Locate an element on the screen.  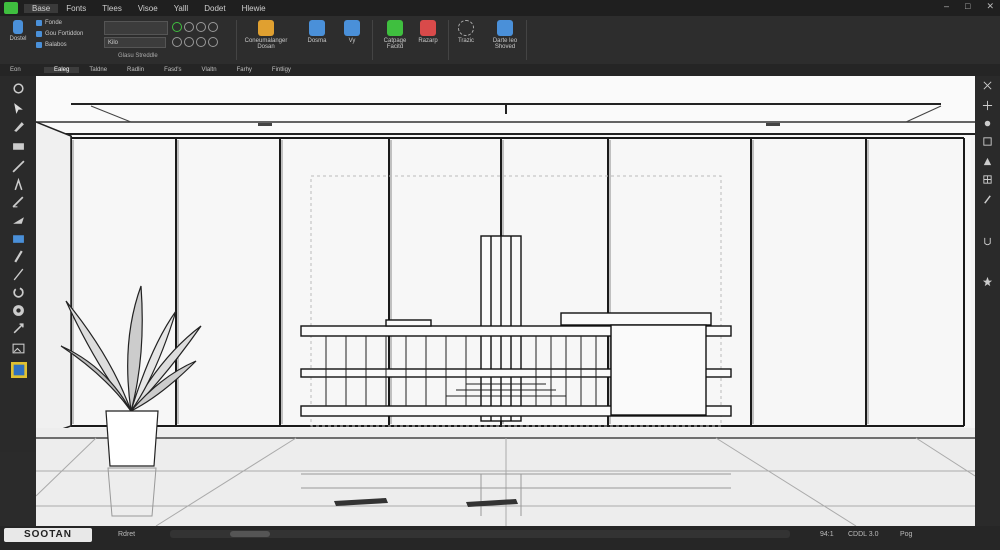
left-toolbar is located at coordinates (18, 264).